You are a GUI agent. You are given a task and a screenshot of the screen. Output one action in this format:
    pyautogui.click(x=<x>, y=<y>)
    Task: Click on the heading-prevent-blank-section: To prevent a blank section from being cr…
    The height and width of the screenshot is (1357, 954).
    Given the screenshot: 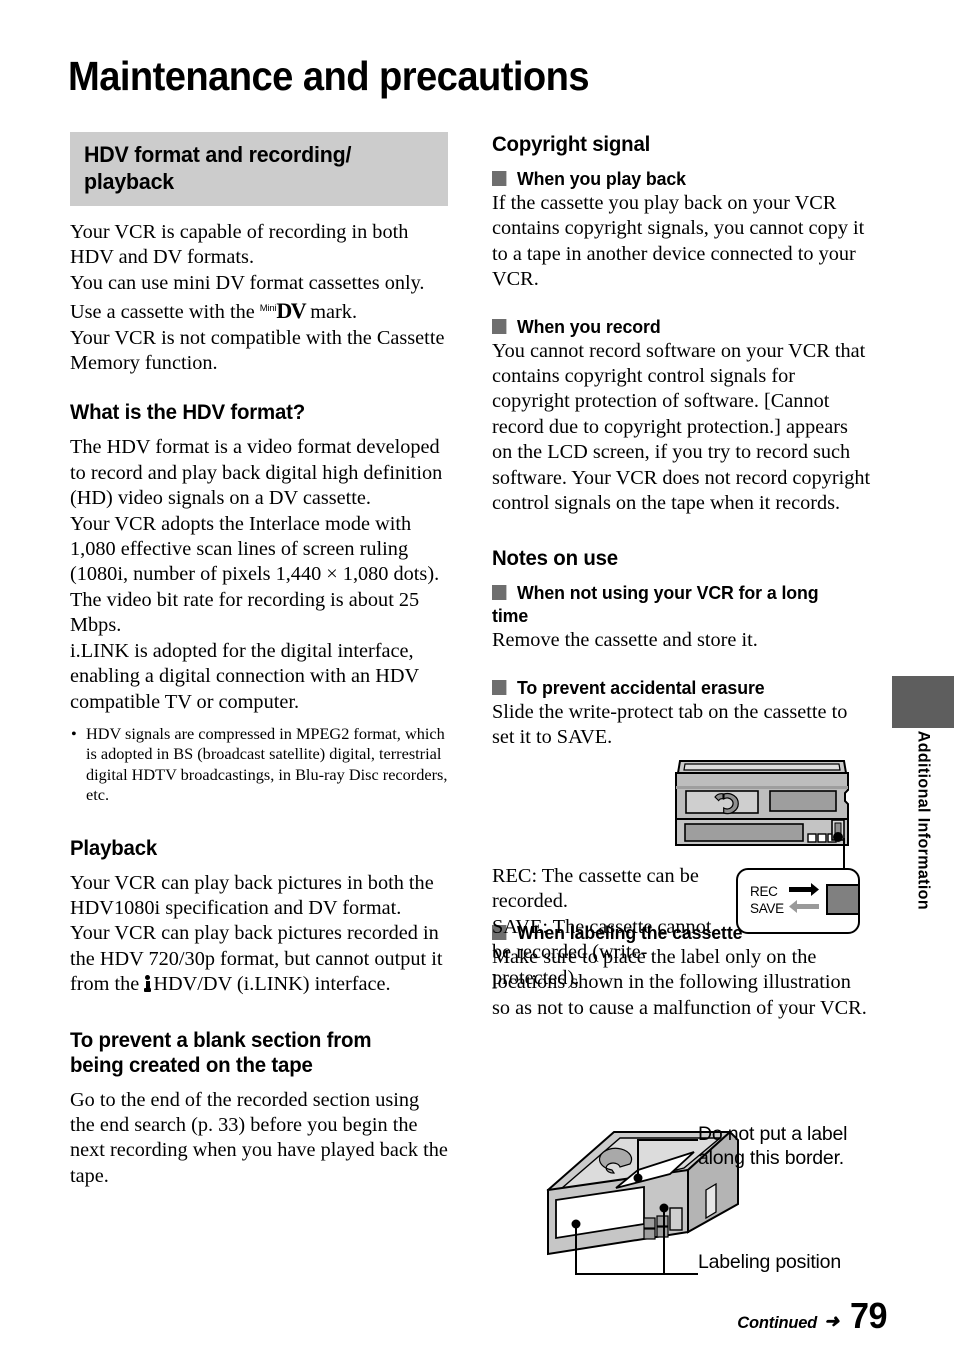 What is the action you would take?
    pyautogui.click(x=221, y=1052)
    